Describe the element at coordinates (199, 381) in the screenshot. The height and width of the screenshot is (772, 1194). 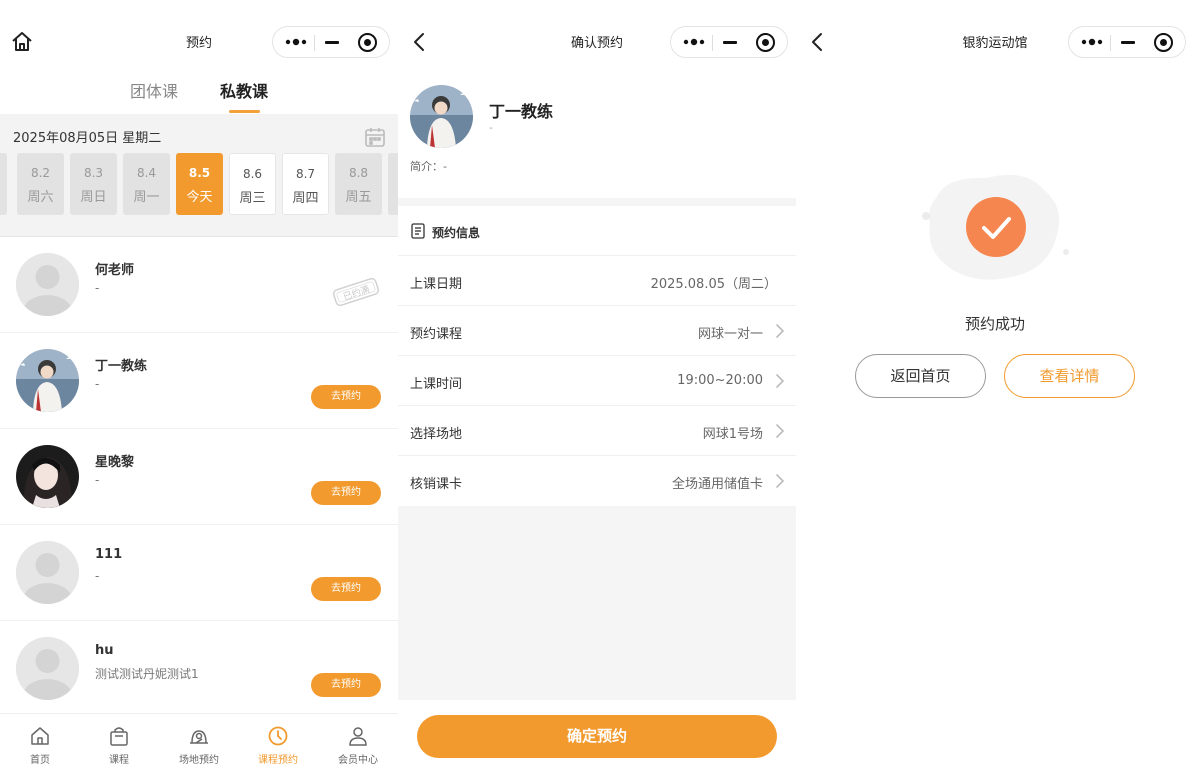
I see `coach-row: 丁一教练 - 去预约` at that location.